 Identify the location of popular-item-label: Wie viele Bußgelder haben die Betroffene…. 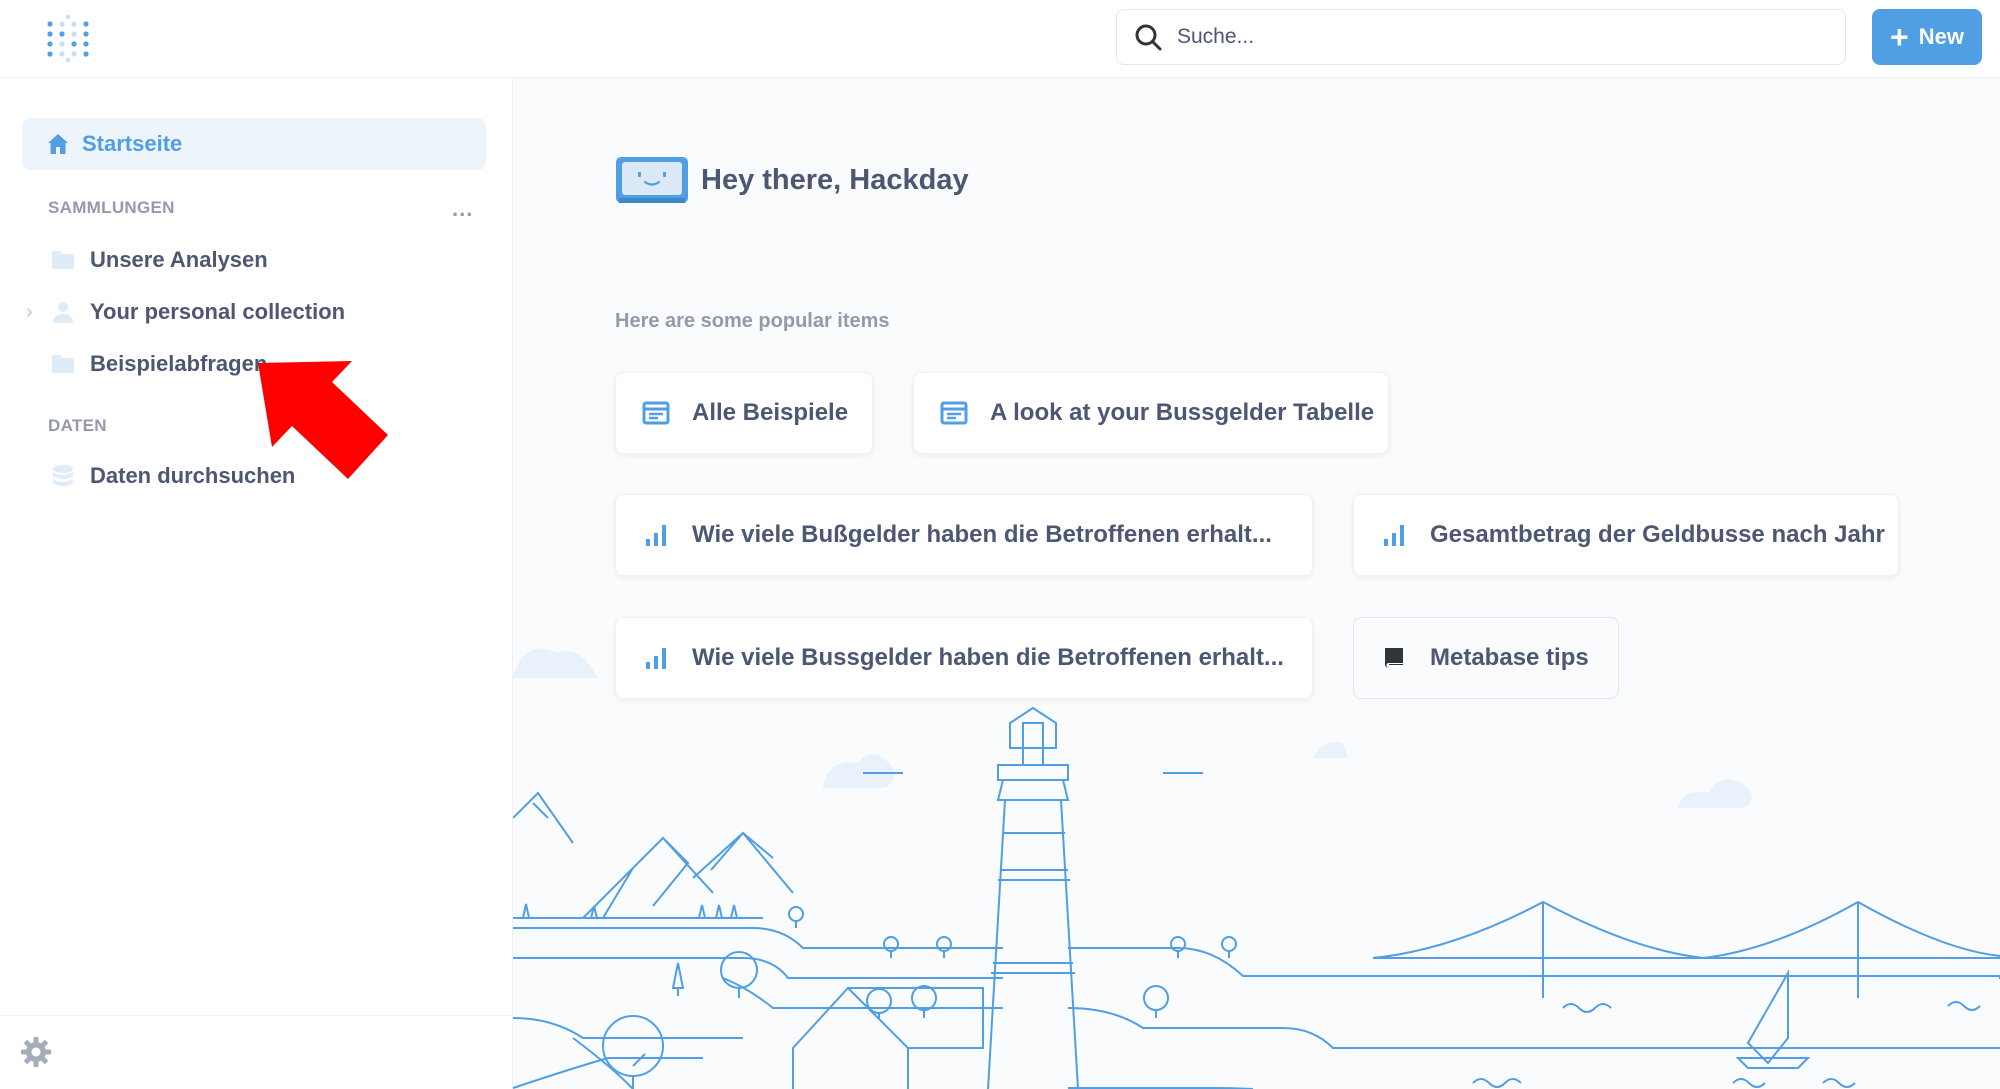
(982, 534).